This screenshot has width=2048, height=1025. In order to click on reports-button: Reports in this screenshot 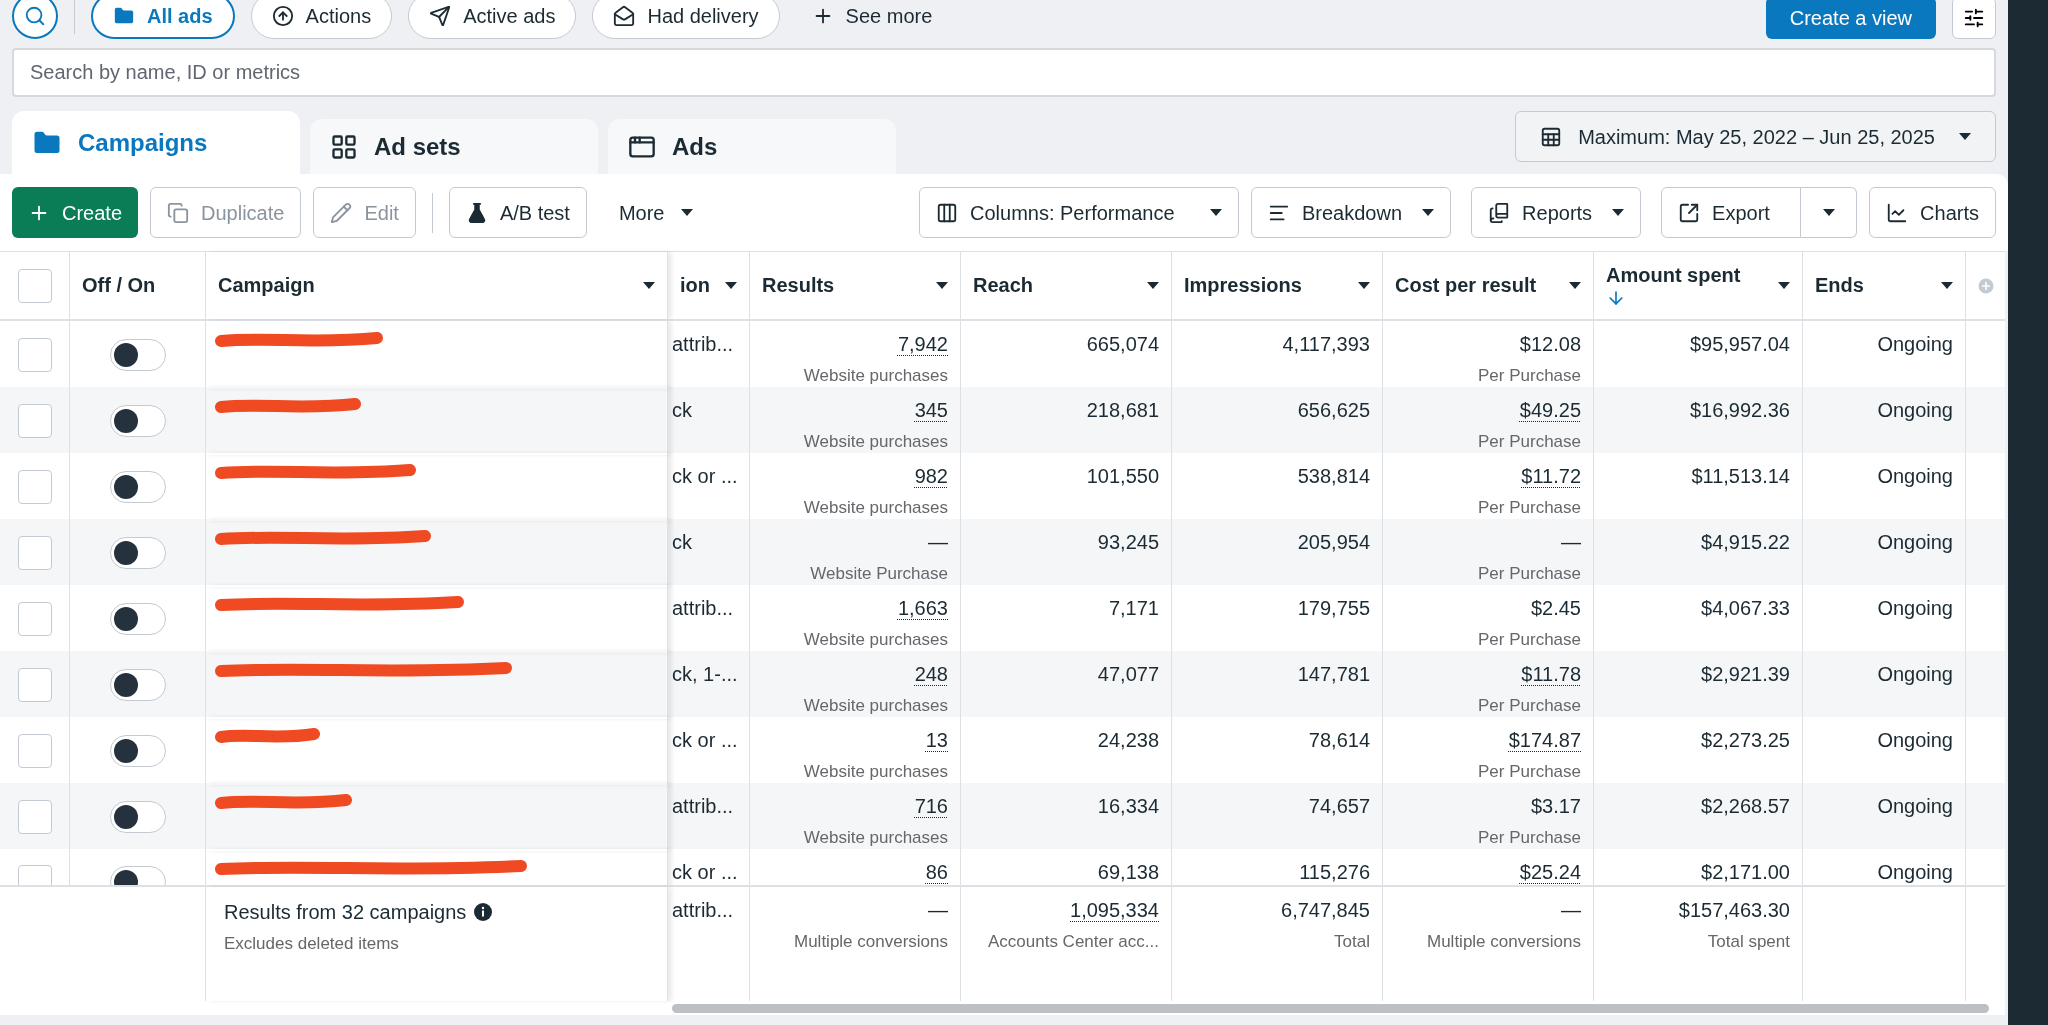, I will do `click(1556, 212)`.